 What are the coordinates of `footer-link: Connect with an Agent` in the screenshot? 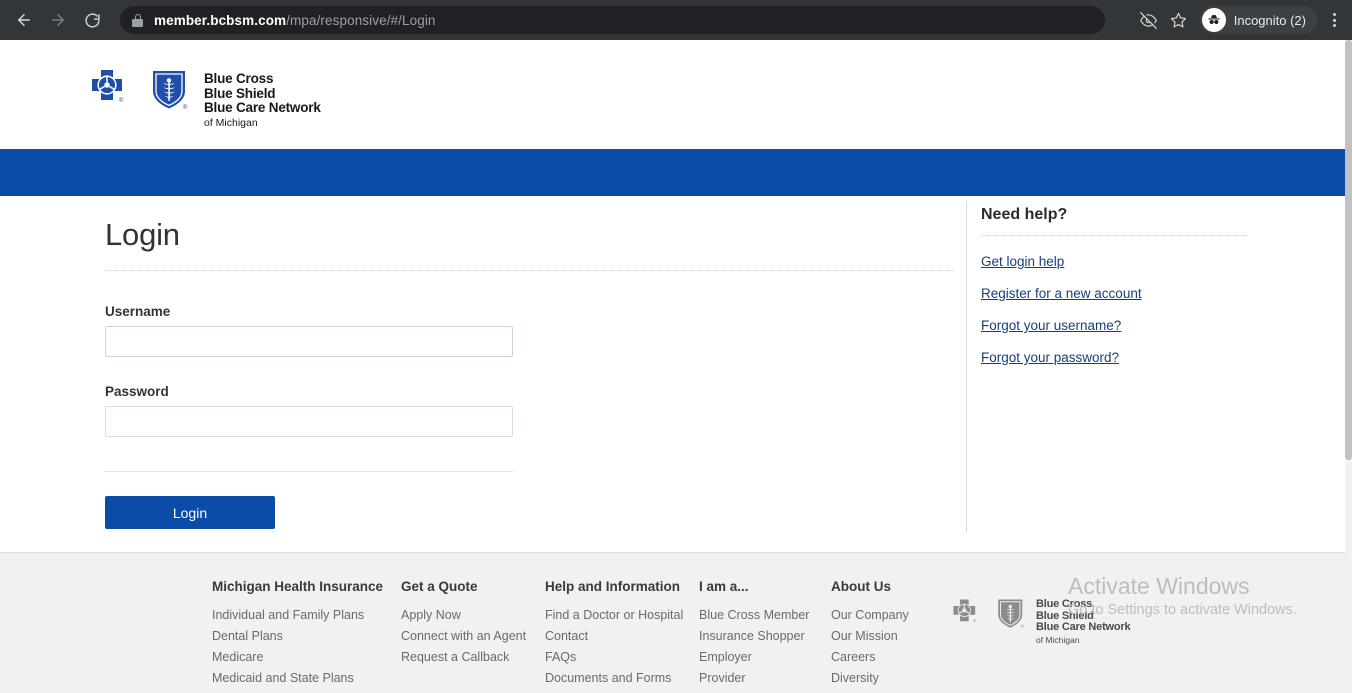 It's located at (463, 636).